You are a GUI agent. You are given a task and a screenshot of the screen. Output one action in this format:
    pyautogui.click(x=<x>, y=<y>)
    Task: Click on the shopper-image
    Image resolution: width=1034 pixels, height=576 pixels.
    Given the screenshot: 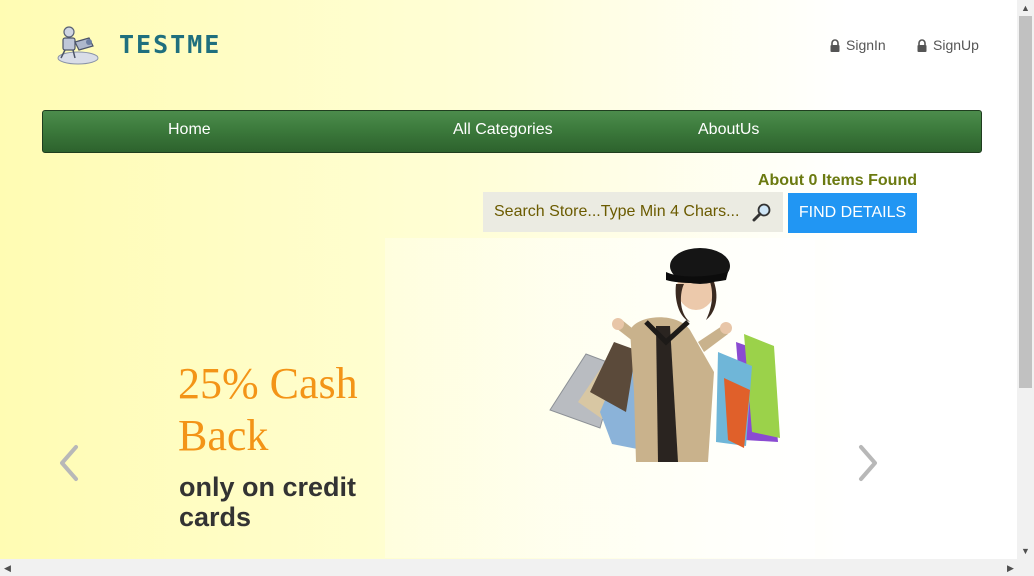 What is the action you would take?
    pyautogui.click(x=664, y=355)
    